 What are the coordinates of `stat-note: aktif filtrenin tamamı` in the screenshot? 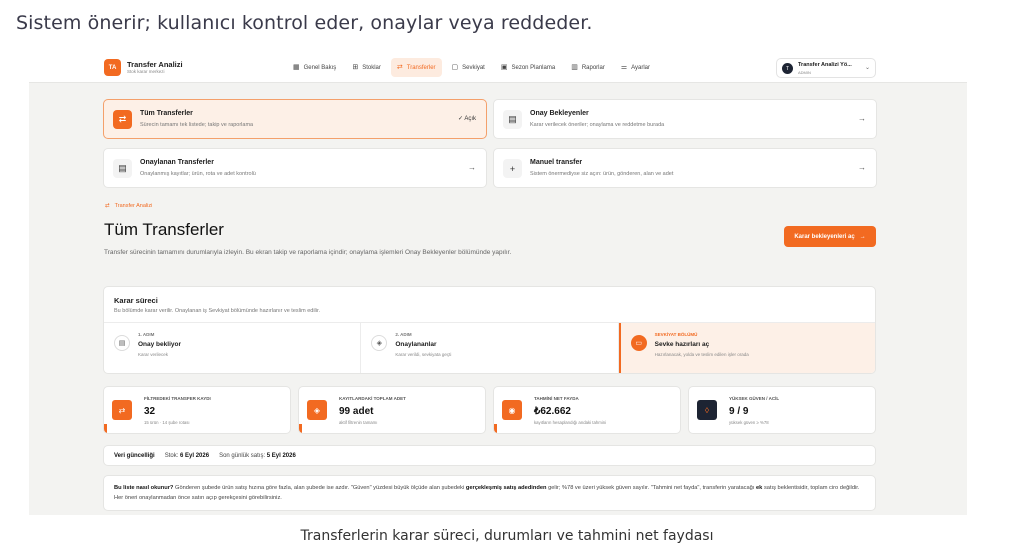 It's located at (358, 422).